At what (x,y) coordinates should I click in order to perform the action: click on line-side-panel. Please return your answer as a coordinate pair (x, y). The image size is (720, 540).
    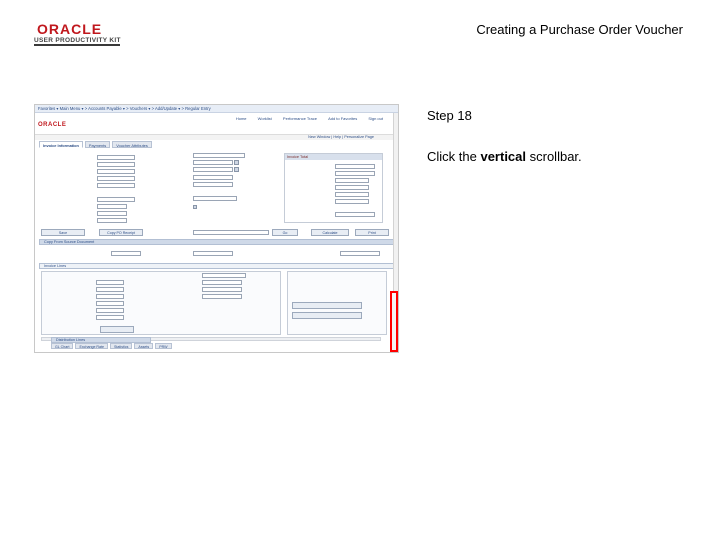
    Looking at the image, I should click on (337, 303).